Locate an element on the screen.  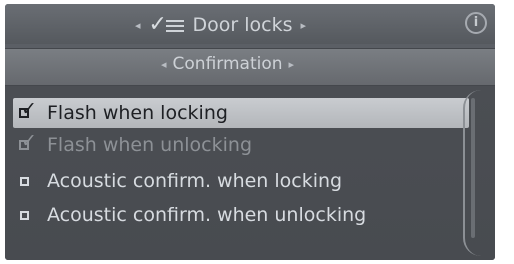
checkbox-checked-icon: ✓ is located at coordinates (27, 110).